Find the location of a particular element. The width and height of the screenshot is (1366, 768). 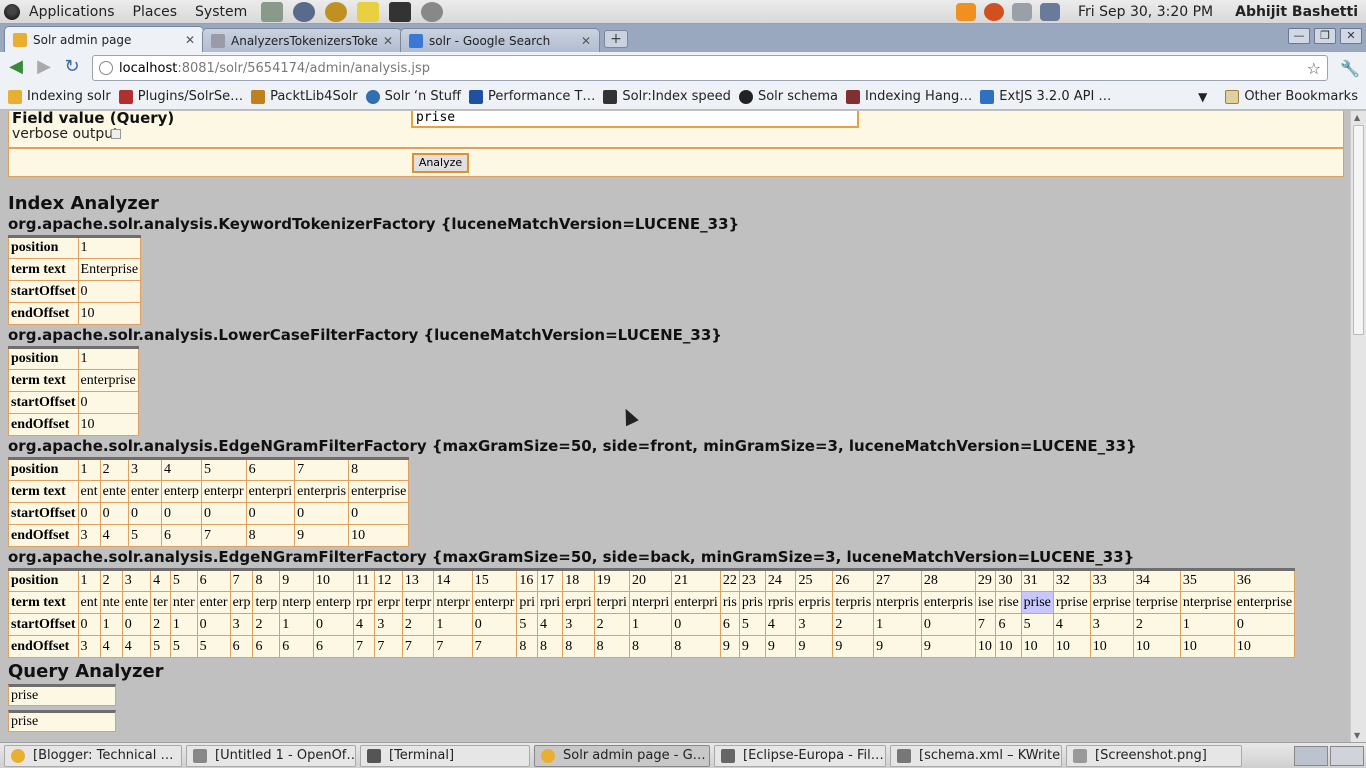

token-row-position: position 1 2 3 4 5 6 7 8 is located at coordinates (209, 469).